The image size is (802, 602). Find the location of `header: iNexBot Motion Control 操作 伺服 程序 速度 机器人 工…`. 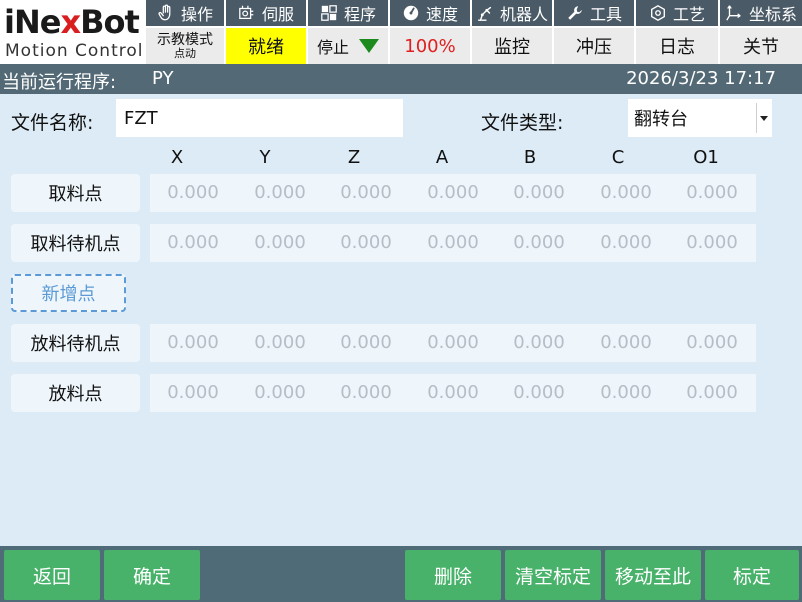

header: iNexBot Motion Control 操作 伺服 程序 速度 机器人 工… is located at coordinates (401, 32).